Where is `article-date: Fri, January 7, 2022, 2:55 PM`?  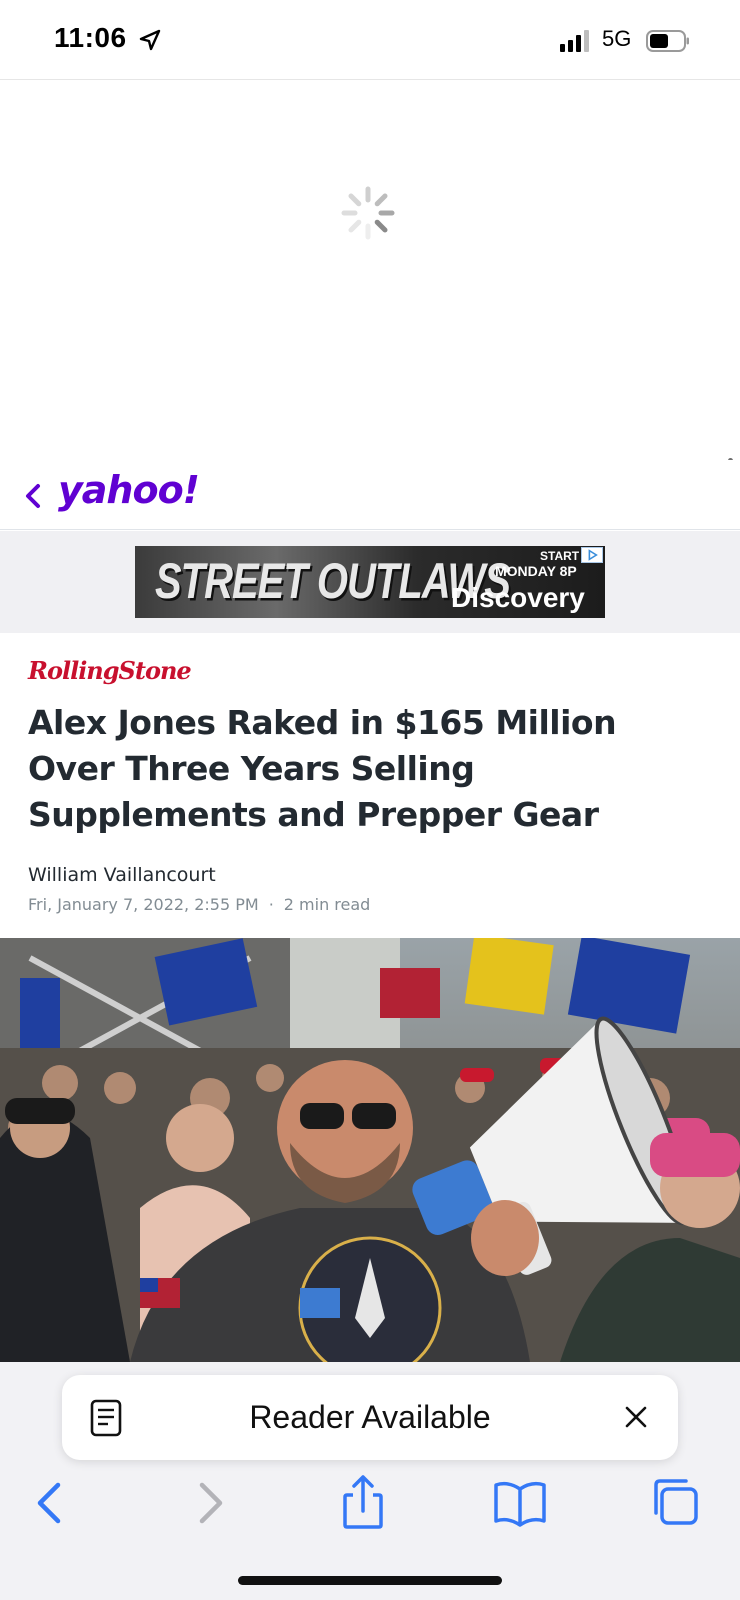
article-date: Fri, January 7, 2022, 2:55 PM is located at coordinates (143, 904).